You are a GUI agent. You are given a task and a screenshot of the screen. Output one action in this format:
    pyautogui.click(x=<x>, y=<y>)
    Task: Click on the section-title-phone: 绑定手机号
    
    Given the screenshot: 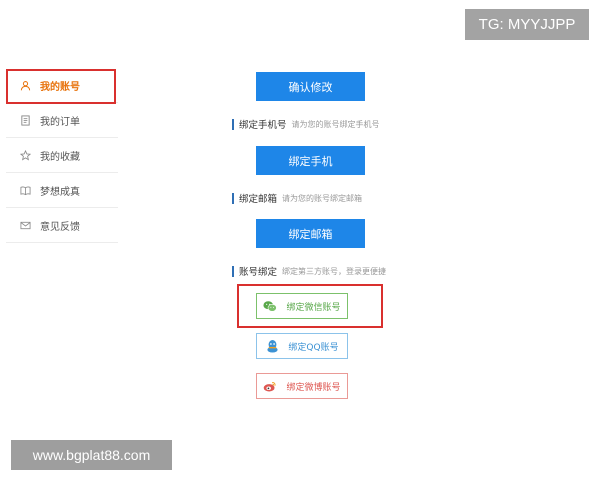 What is the action you would take?
    pyautogui.click(x=263, y=125)
    